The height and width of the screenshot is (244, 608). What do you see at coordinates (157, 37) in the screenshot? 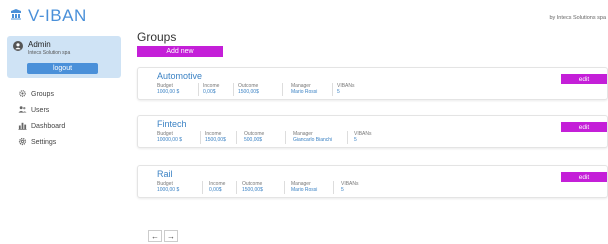
I see `page-title: Groups` at bounding box center [157, 37].